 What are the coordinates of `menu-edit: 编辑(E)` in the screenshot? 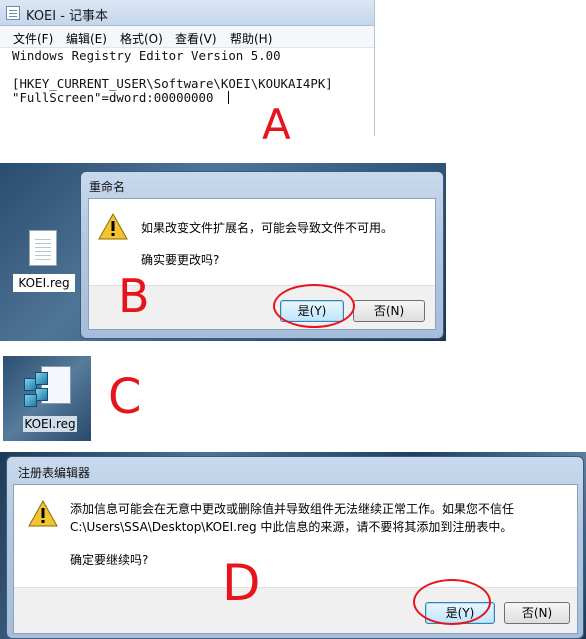 It's located at (86, 38).